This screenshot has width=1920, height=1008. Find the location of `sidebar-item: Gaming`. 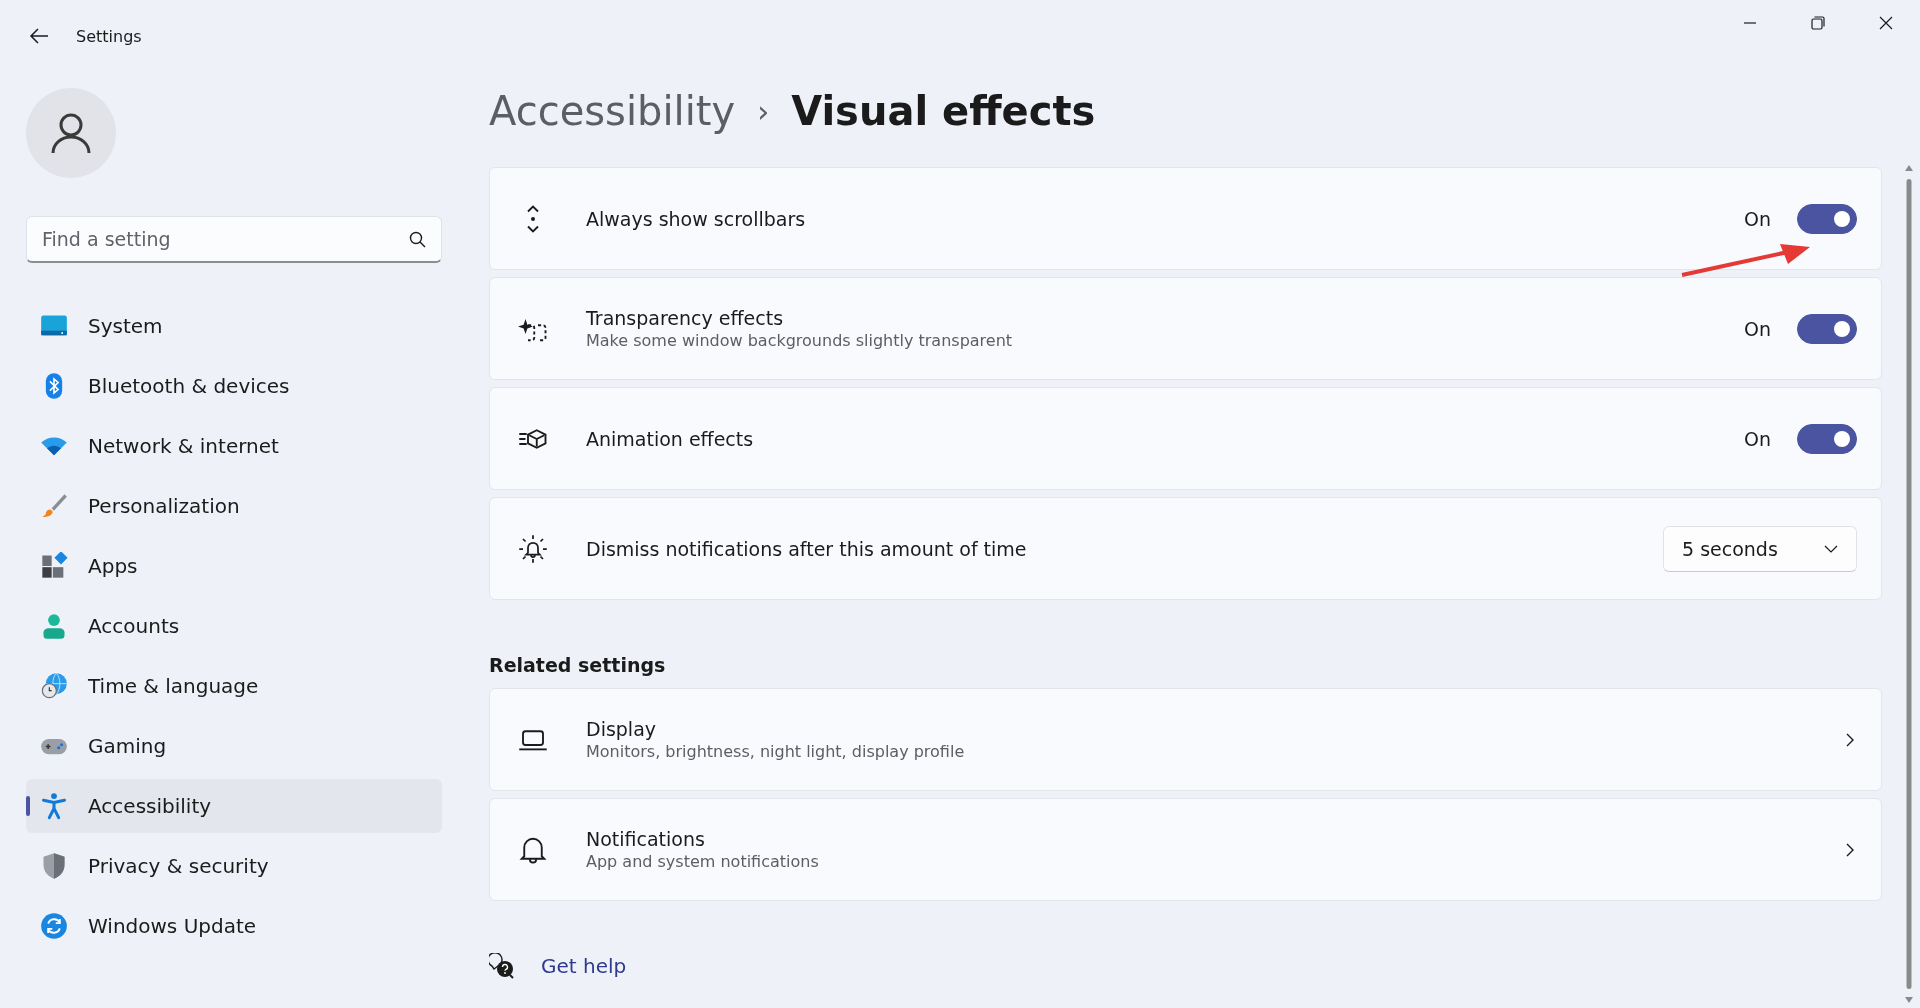

sidebar-item: Gaming is located at coordinates (234, 746).